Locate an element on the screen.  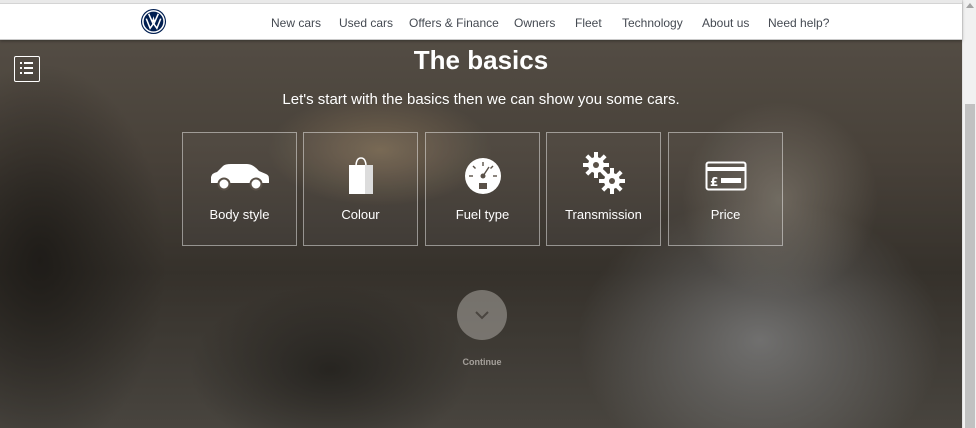
tile-transmission: Transmission is located at coordinates (603, 189).